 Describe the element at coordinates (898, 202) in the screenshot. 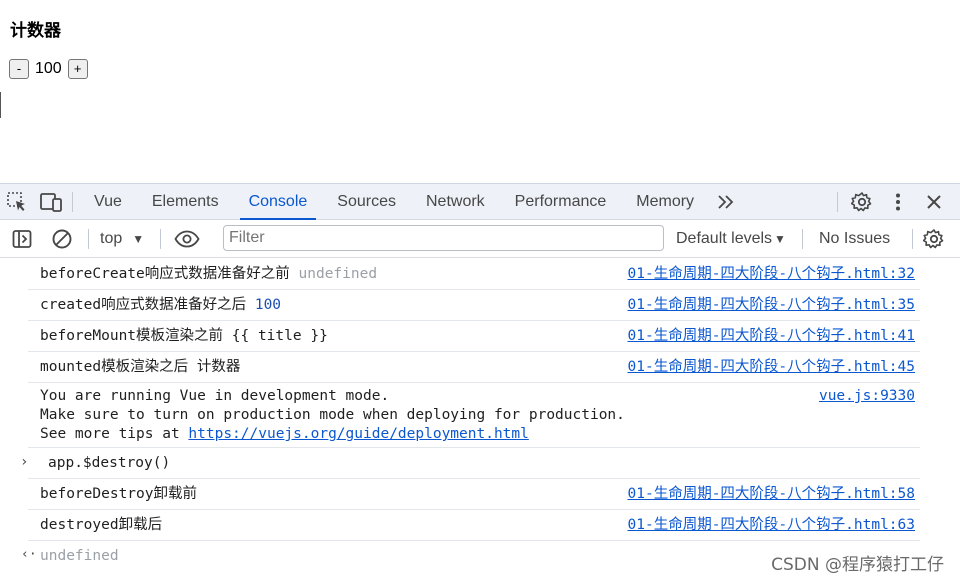

I see `more-options-icon` at that location.